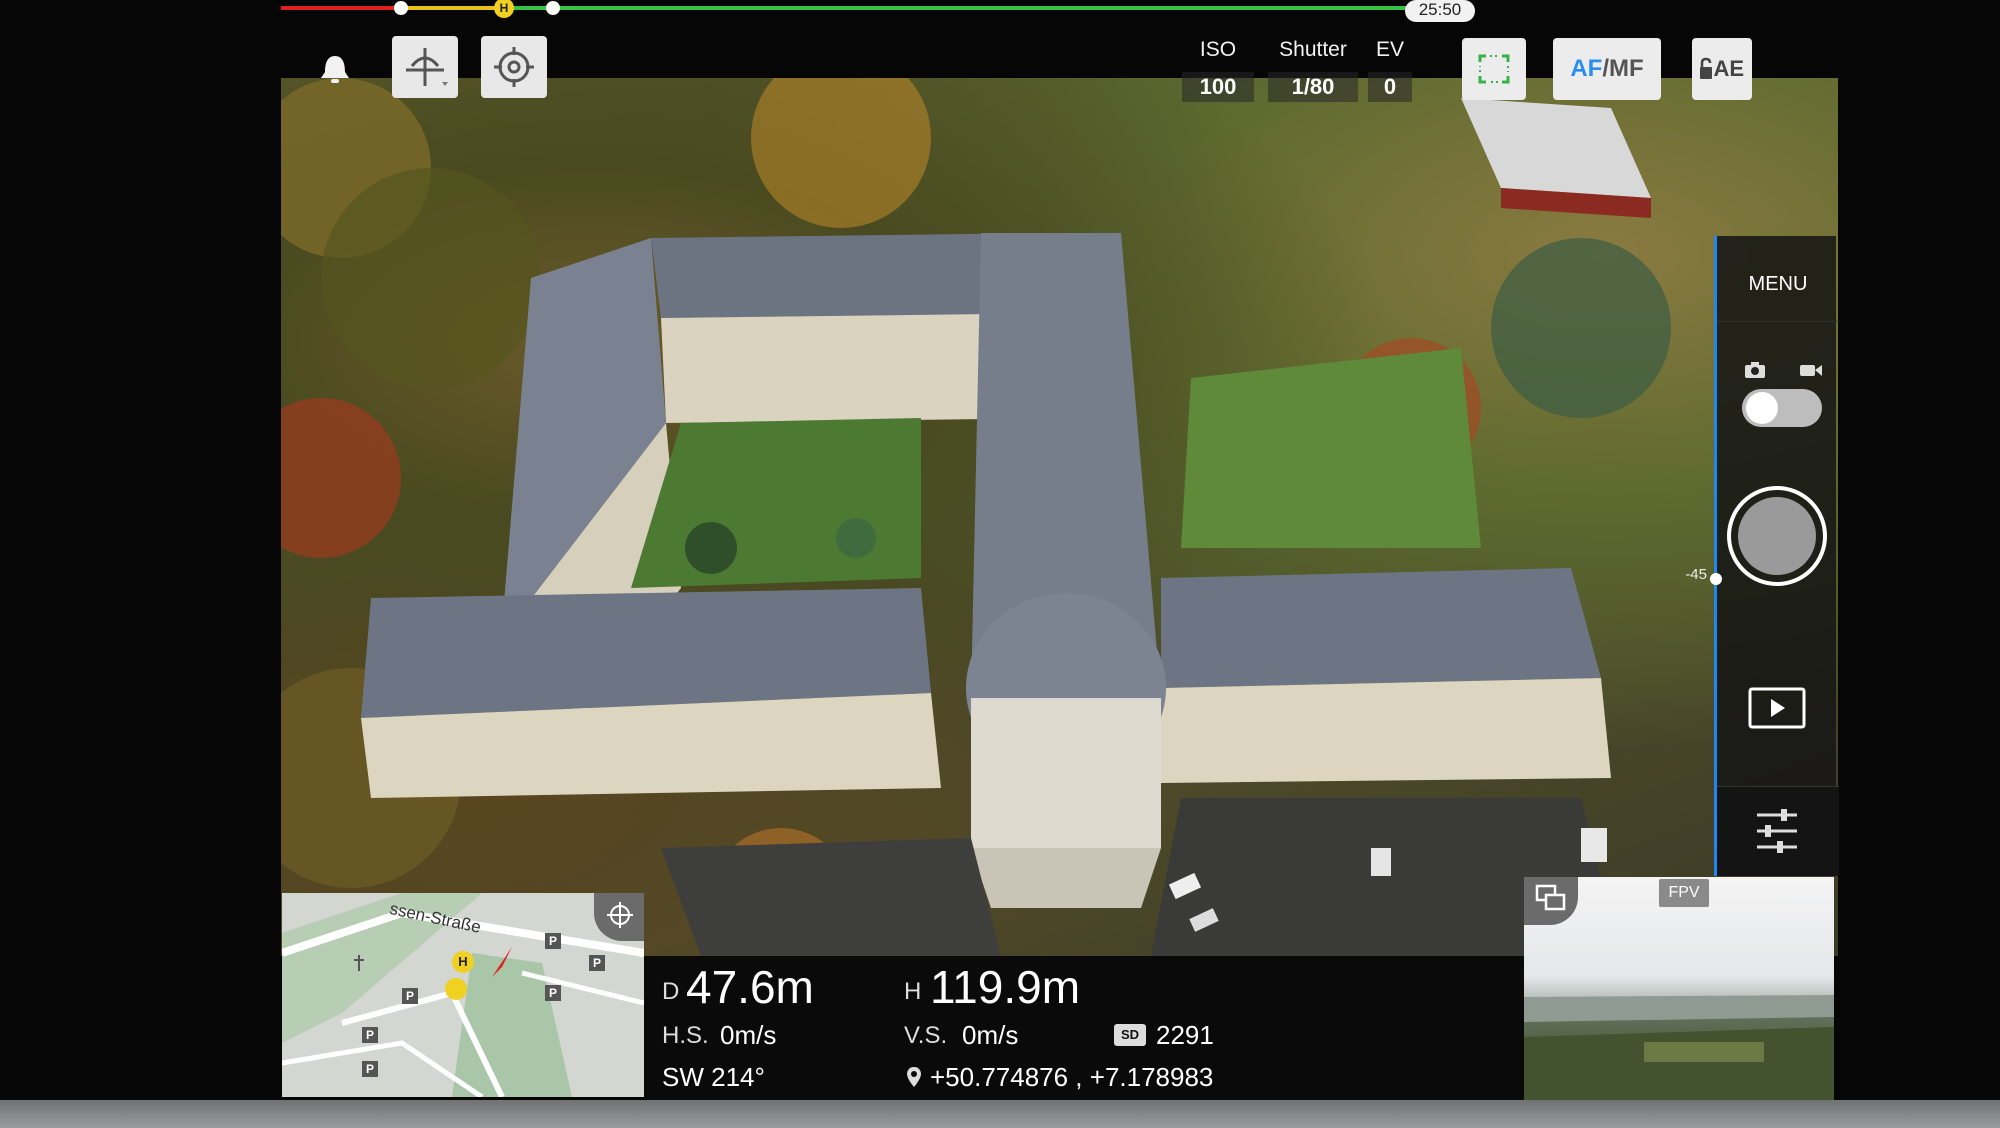  I want to click on fpv-preview: FPV, so click(1679, 989).